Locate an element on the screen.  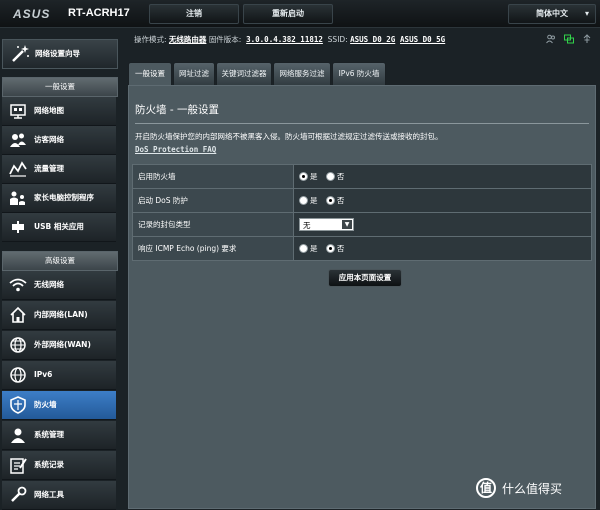
table-row: 启动 DoS 防护 是 否 is located at coordinates (362, 200).